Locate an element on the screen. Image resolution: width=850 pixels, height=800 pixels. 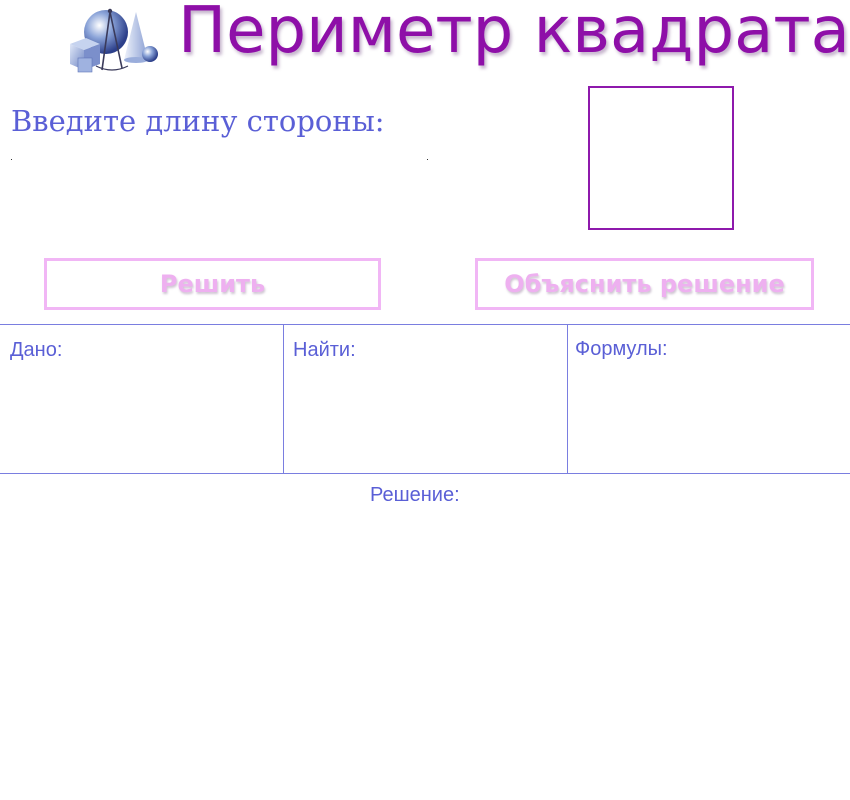
table-bottom-border is located at coordinates (425, 473).